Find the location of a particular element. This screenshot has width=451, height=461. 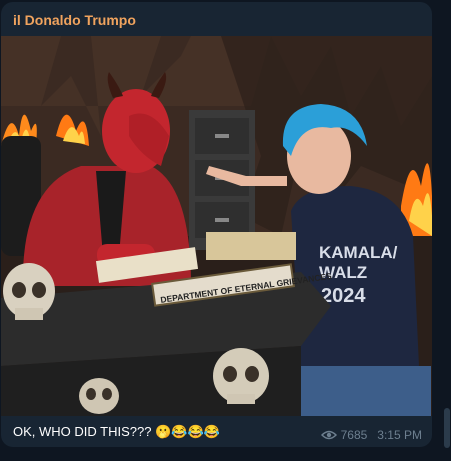

sender-name: il Donaldo Trumpo is located at coordinates (74, 20).